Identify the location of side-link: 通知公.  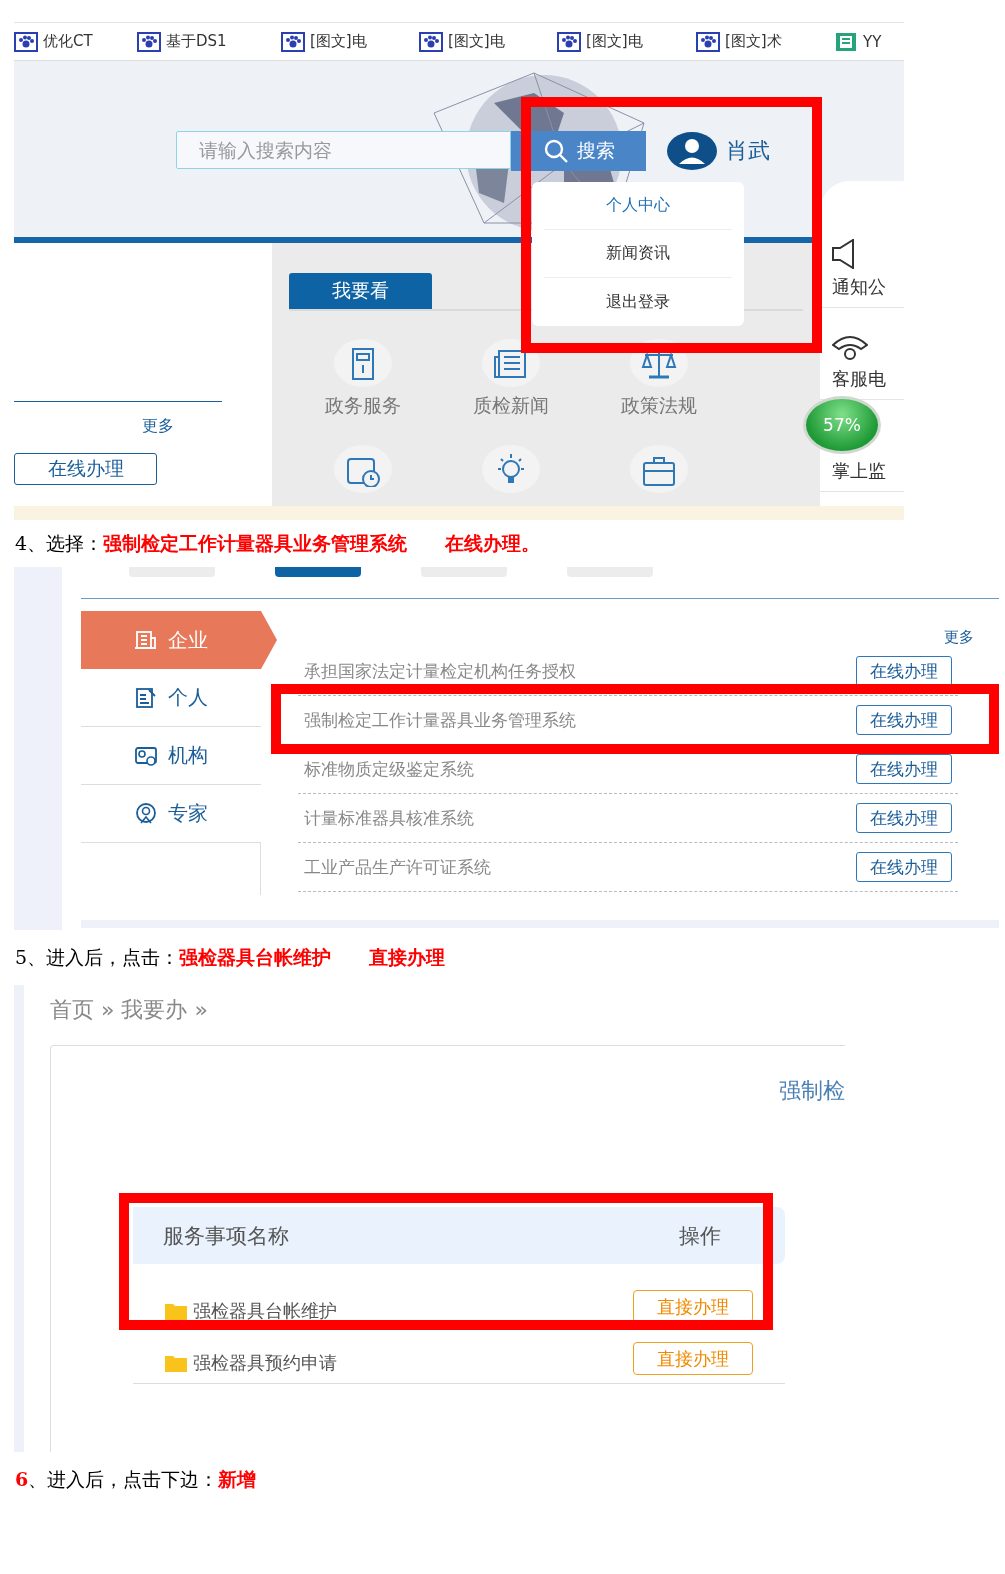
(859, 287).